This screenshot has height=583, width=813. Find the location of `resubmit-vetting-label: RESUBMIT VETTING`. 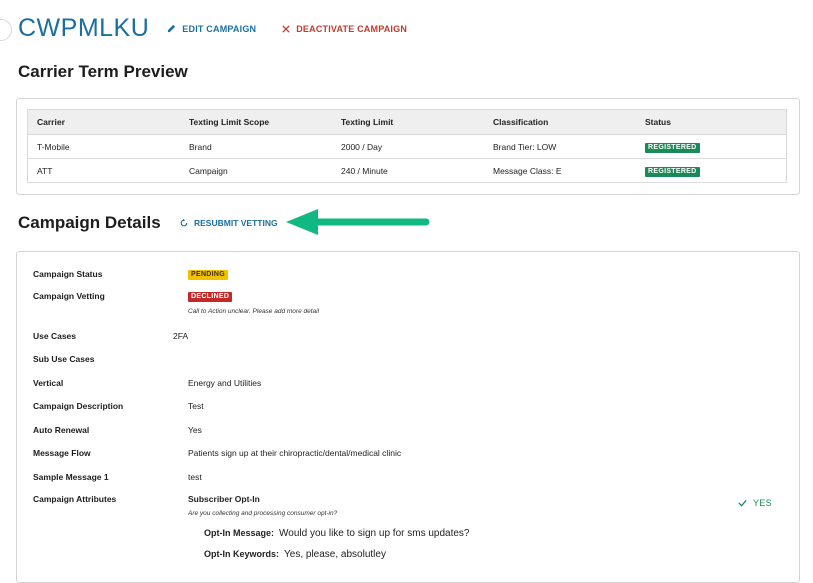

resubmit-vetting-label: RESUBMIT VETTING is located at coordinates (236, 223).